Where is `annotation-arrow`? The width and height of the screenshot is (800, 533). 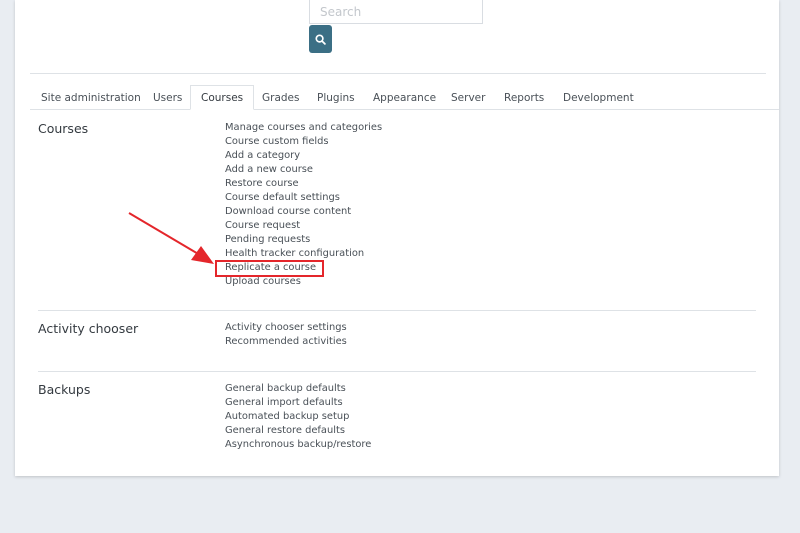
annotation-arrow is located at coordinates (171, 238).